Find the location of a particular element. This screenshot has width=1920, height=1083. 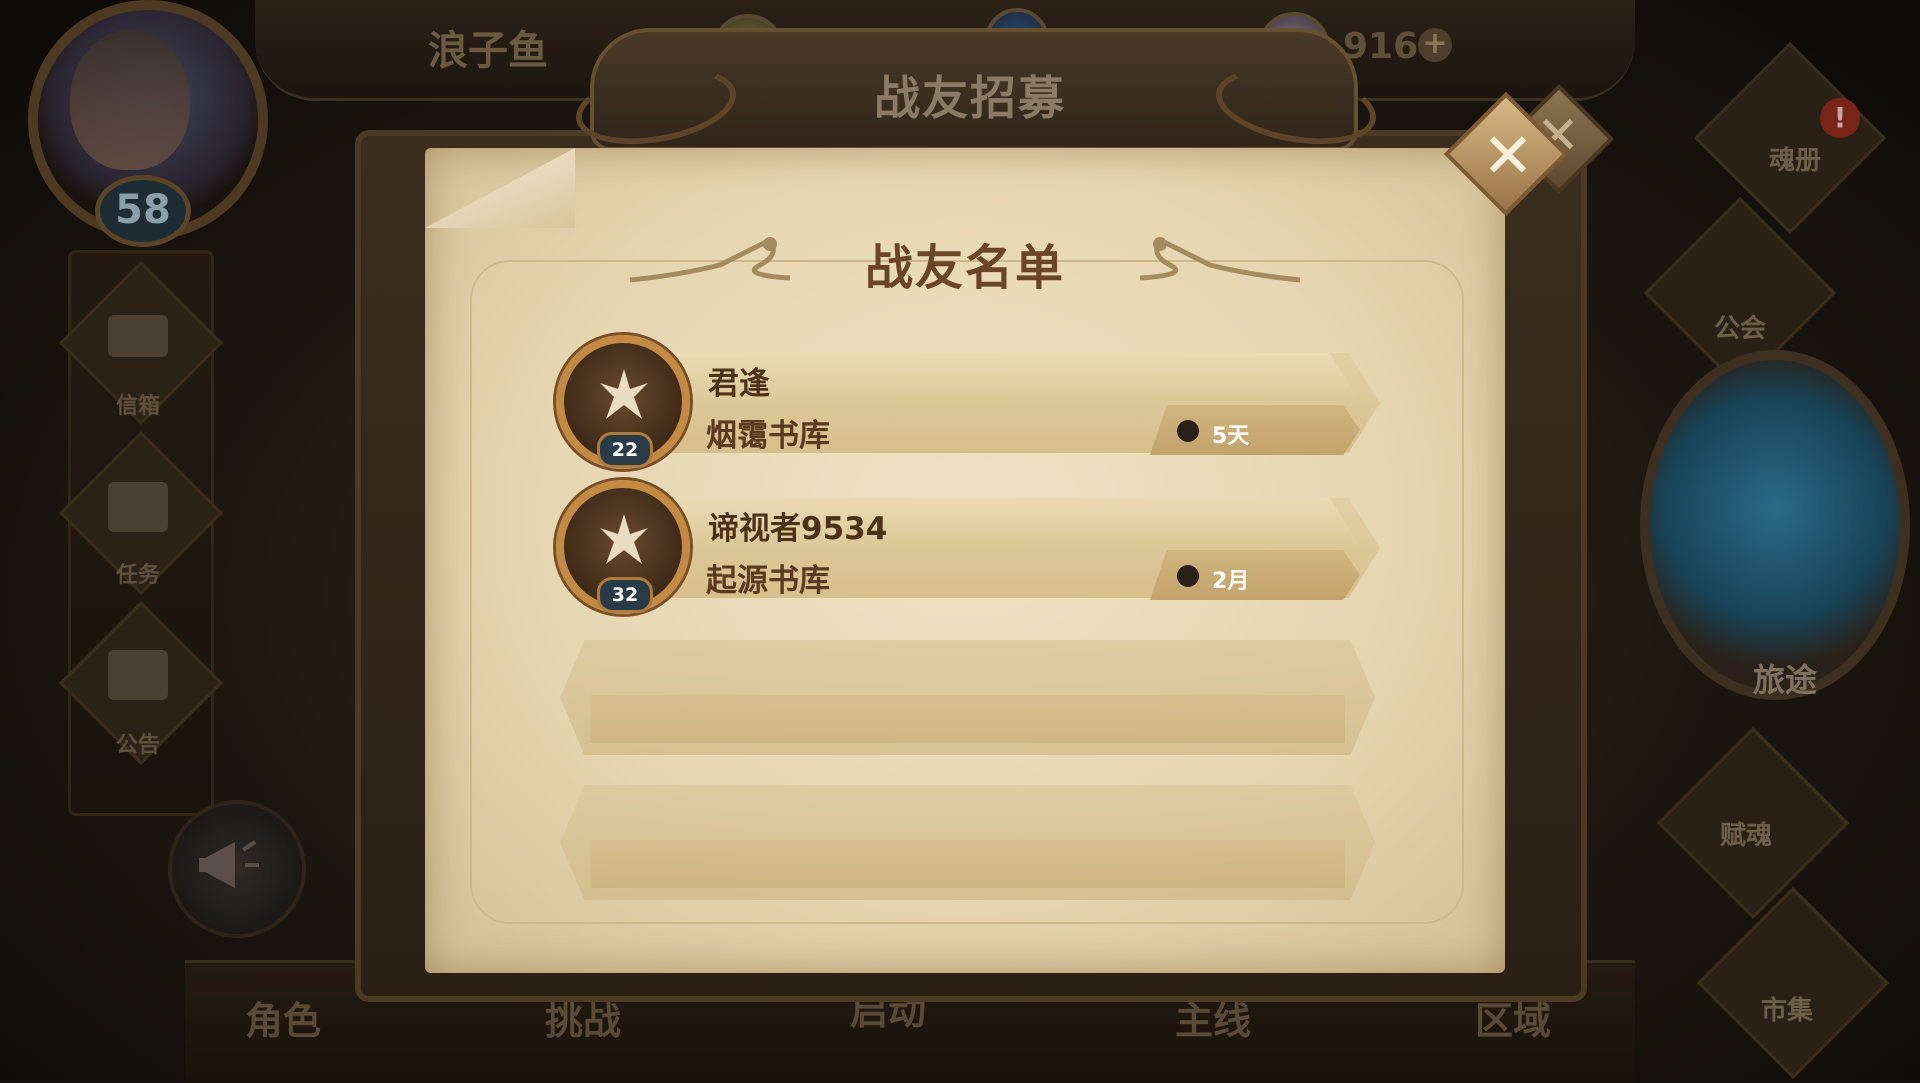

soul-book-label: 魂册 is located at coordinates (1794, 161).